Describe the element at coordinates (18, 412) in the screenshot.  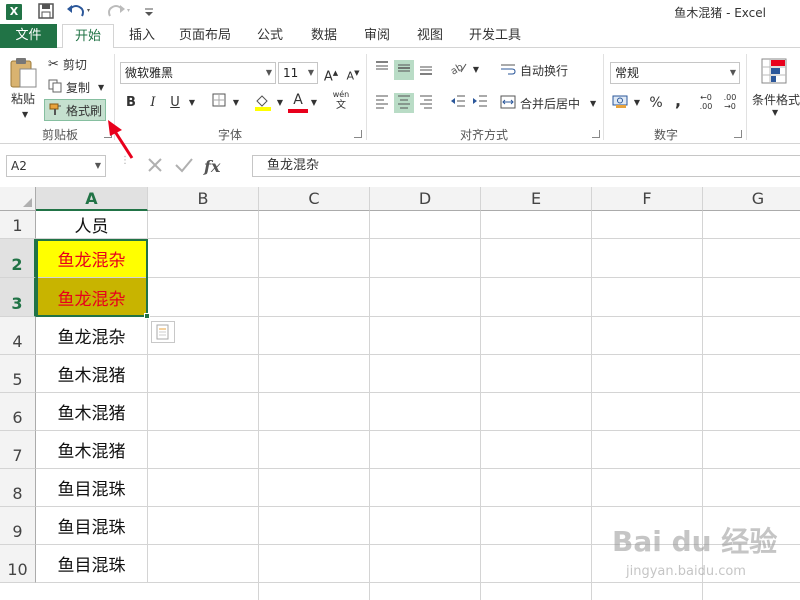
I see `row-header-6: 6` at that location.